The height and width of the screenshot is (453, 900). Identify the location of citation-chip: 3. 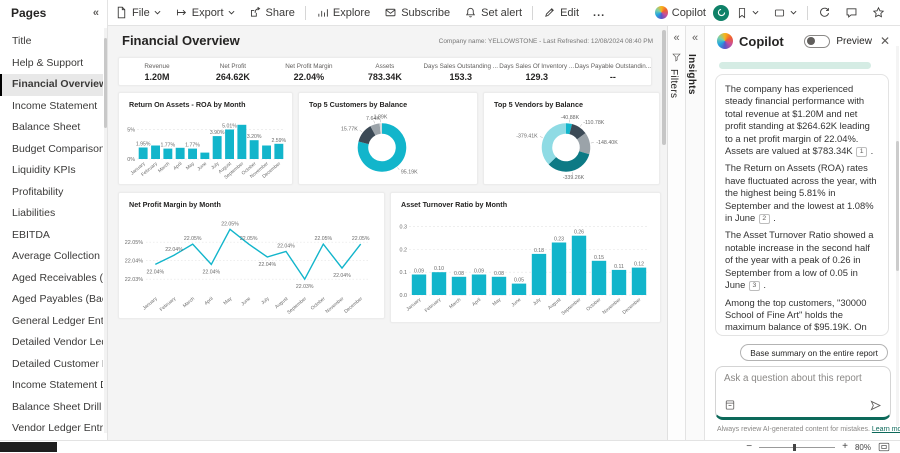
(754, 286).